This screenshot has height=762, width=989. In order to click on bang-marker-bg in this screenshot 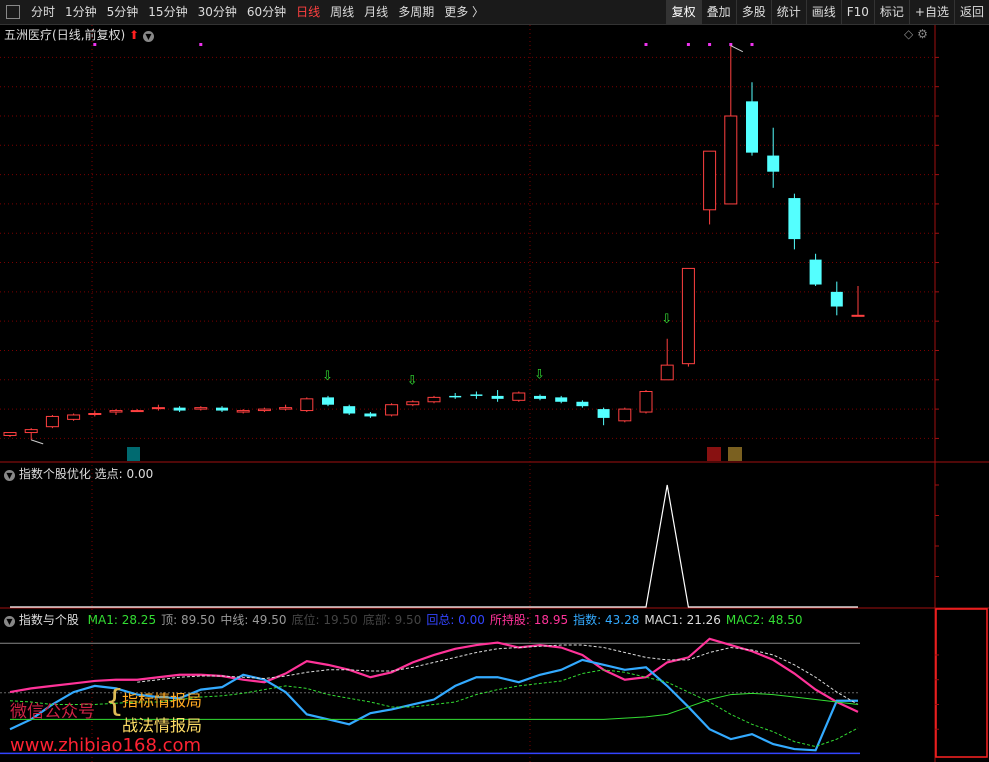, I will do `click(735, 454)`.